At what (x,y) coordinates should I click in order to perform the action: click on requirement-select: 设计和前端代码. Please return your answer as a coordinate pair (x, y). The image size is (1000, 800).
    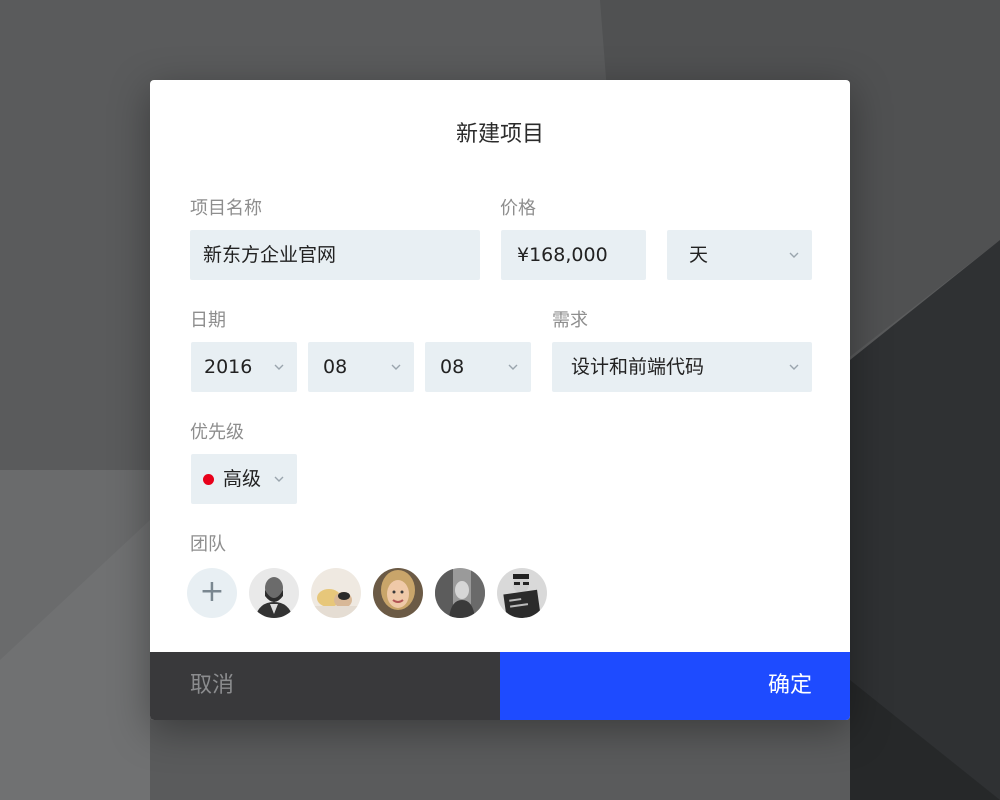
    Looking at the image, I should click on (682, 367).